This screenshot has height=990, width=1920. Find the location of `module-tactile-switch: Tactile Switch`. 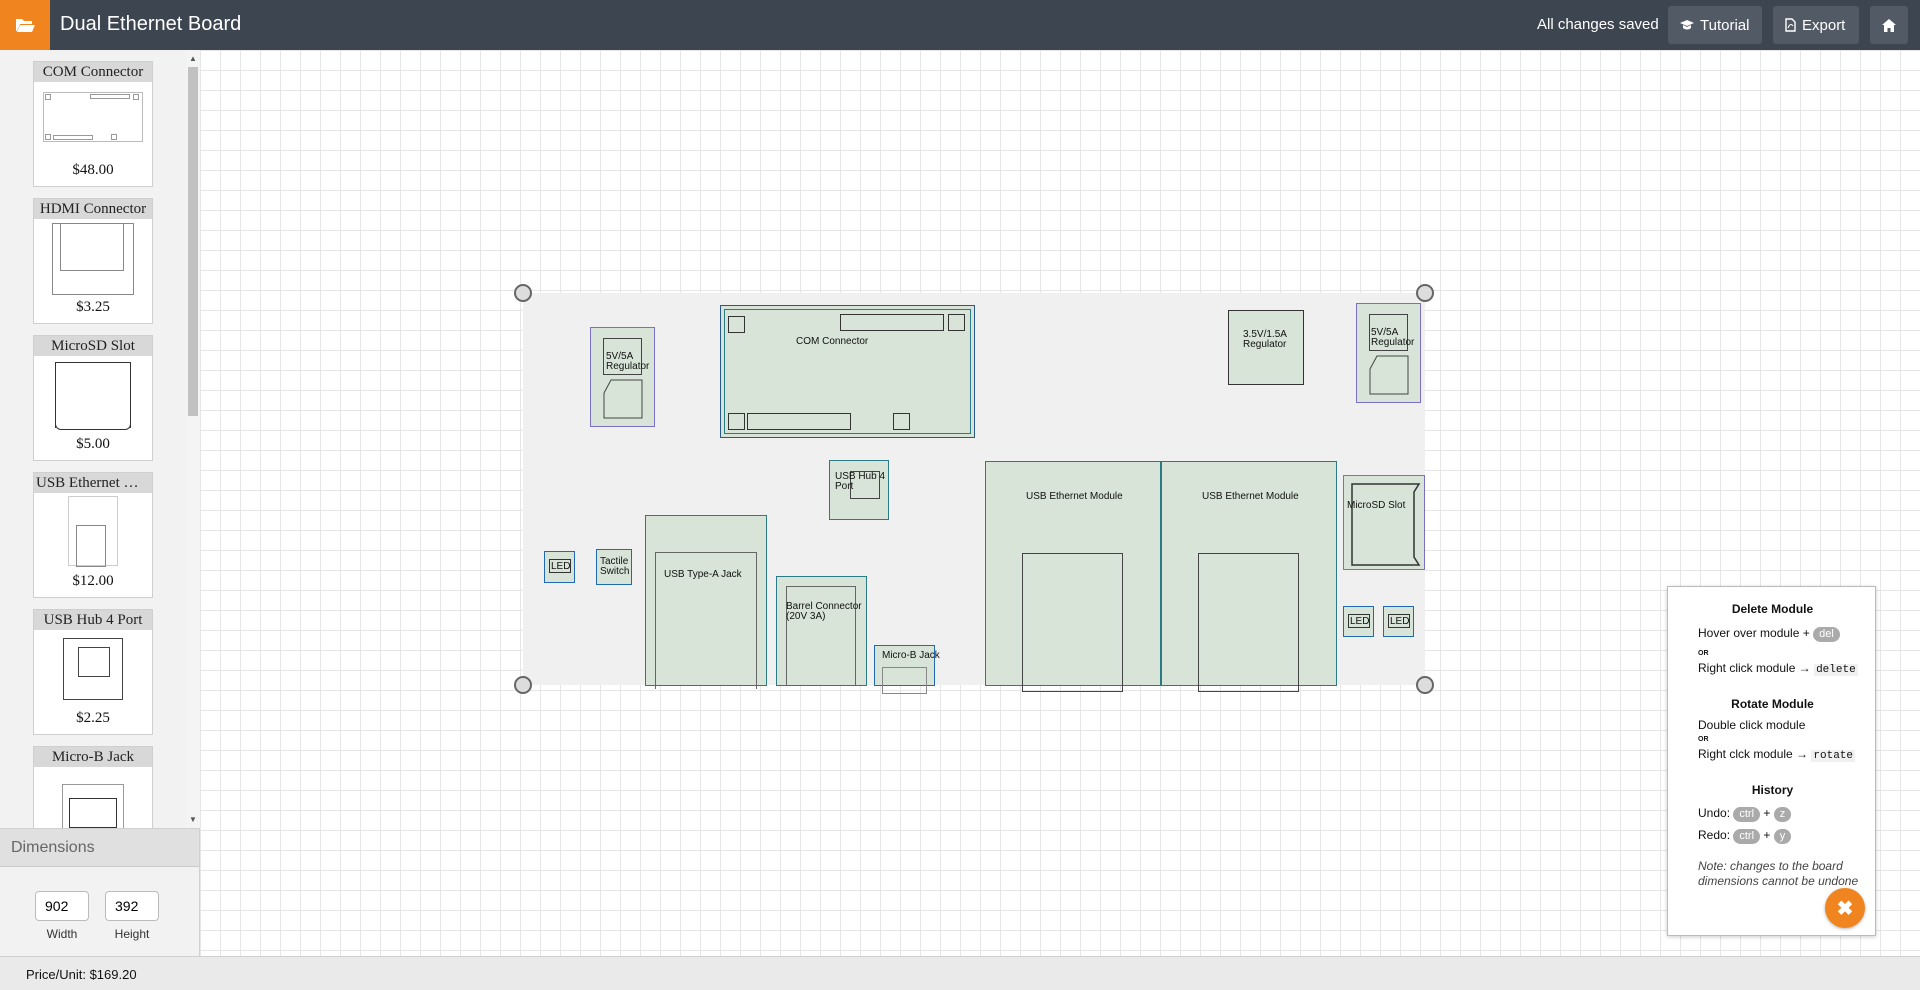

module-tactile-switch: Tactile Switch is located at coordinates (614, 567).